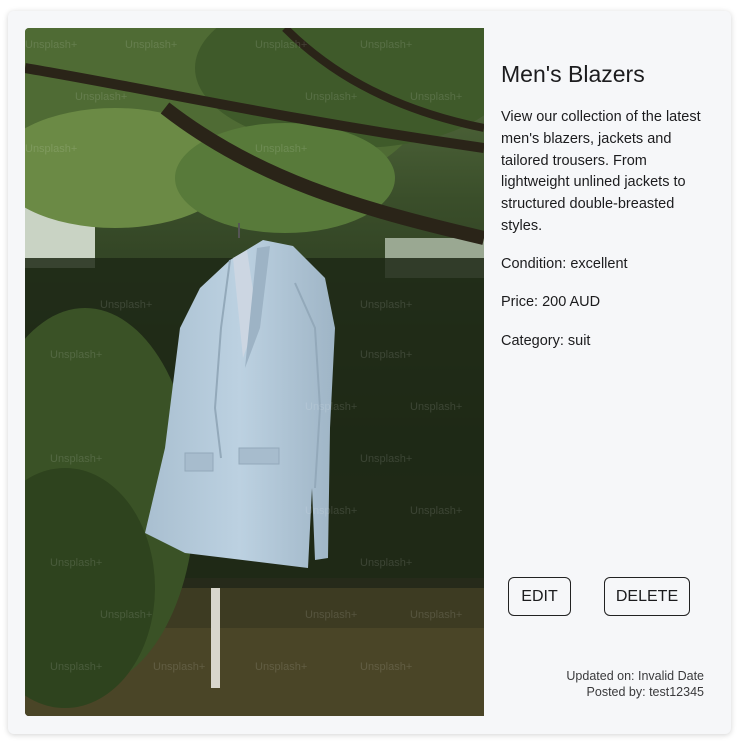 The height and width of the screenshot is (750, 748). I want to click on product-price: Price: 200 AUD, so click(551, 302).